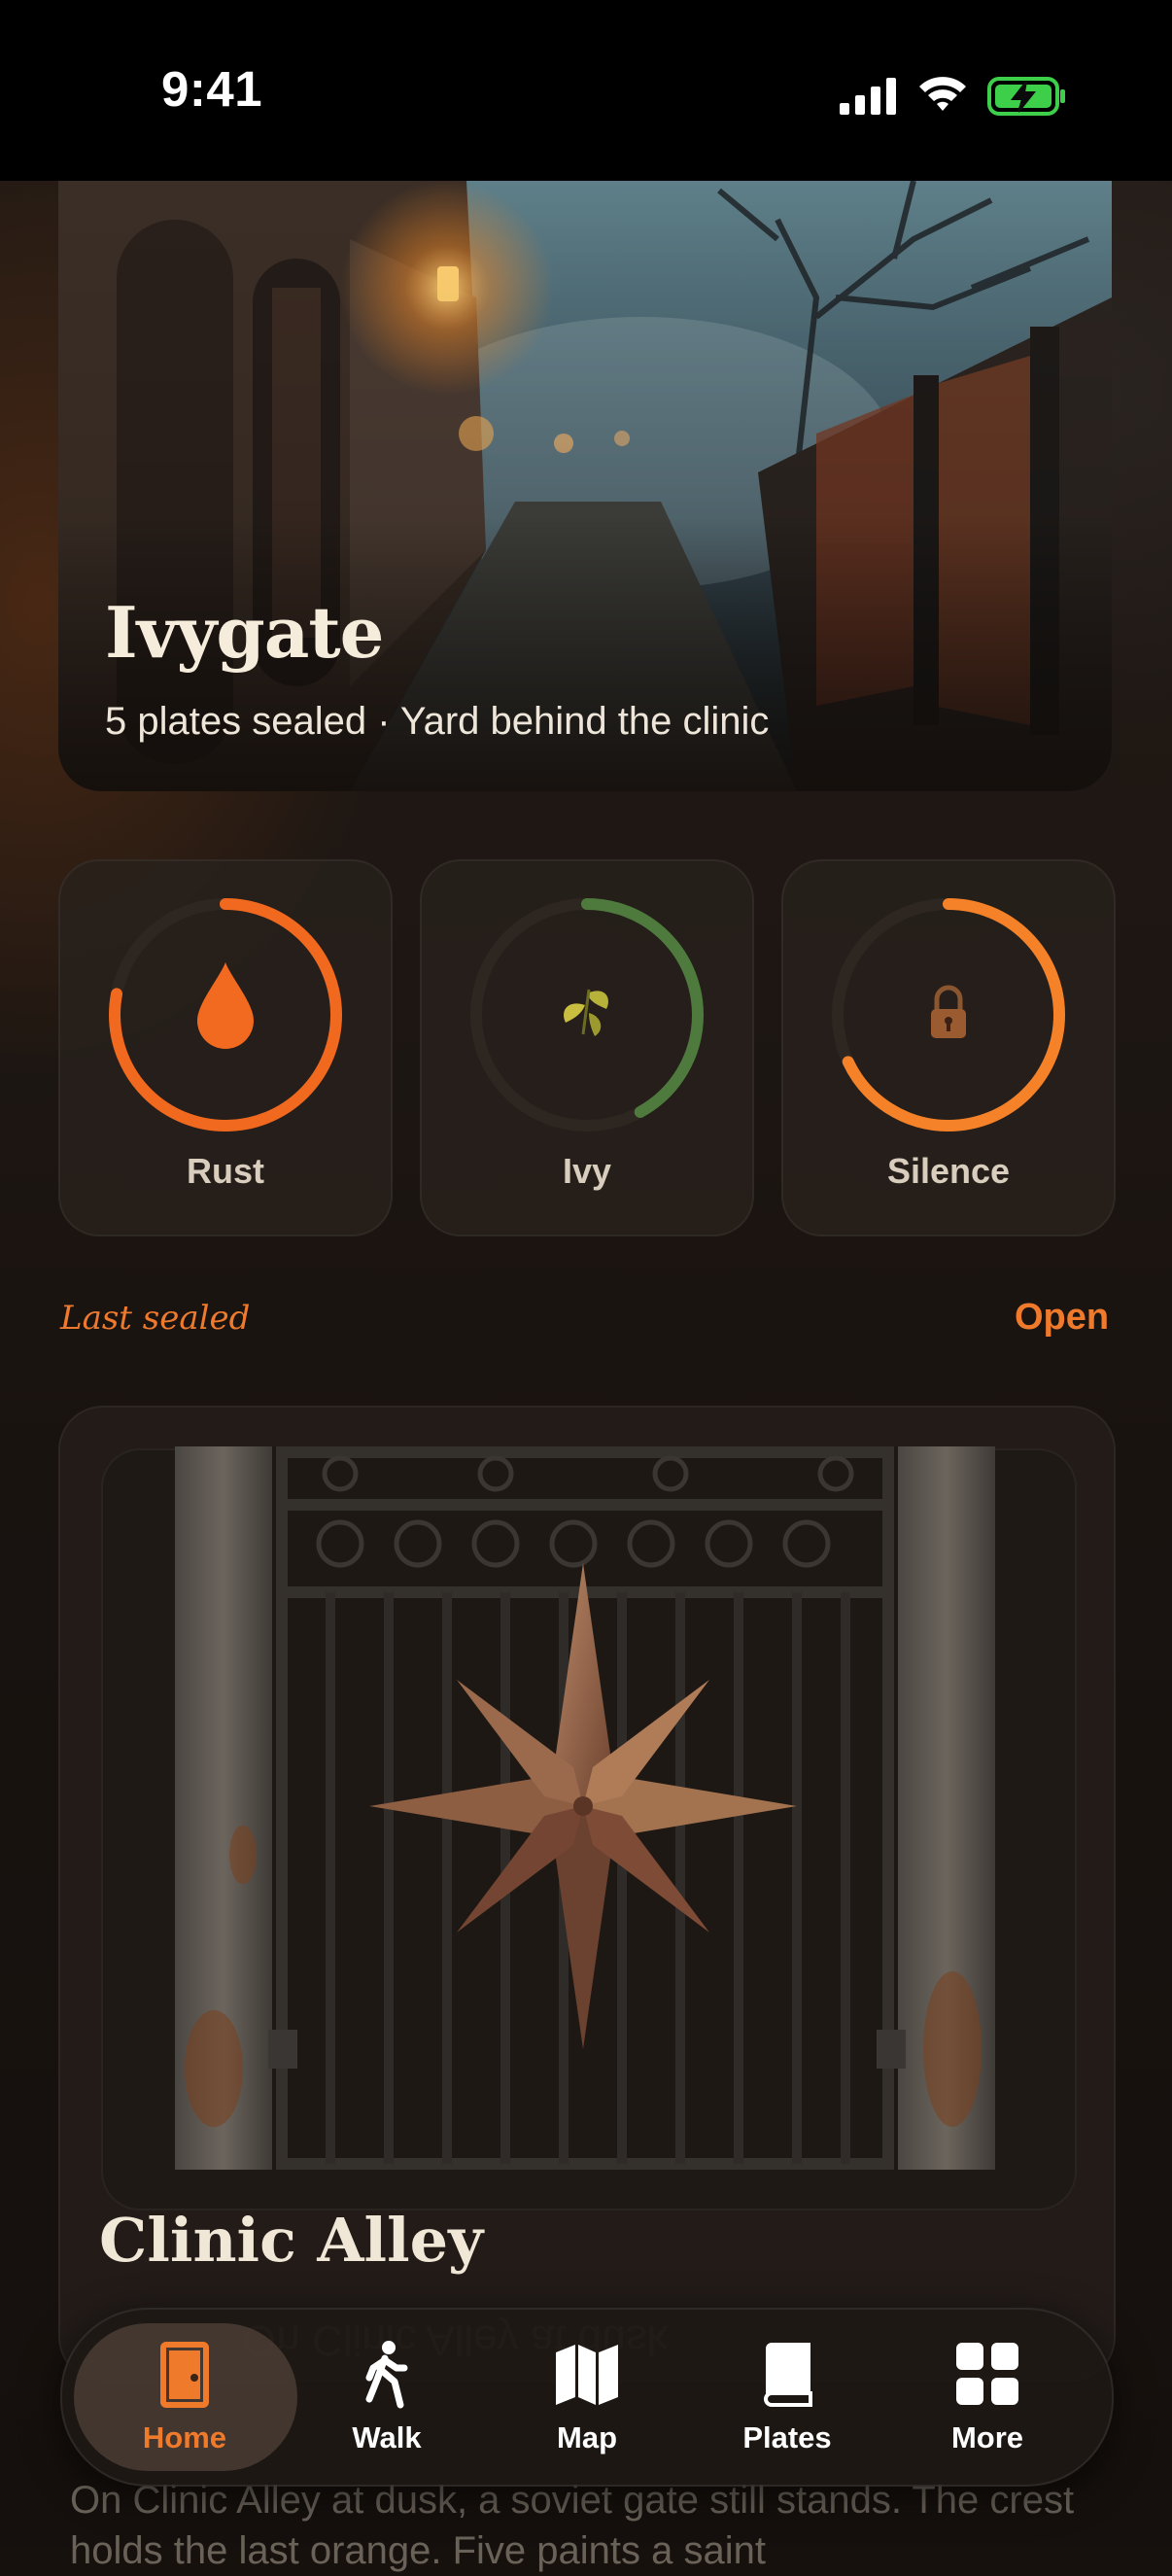 The height and width of the screenshot is (2576, 1172). What do you see at coordinates (1026, 96) in the screenshot?
I see `battery-charging-icon` at bounding box center [1026, 96].